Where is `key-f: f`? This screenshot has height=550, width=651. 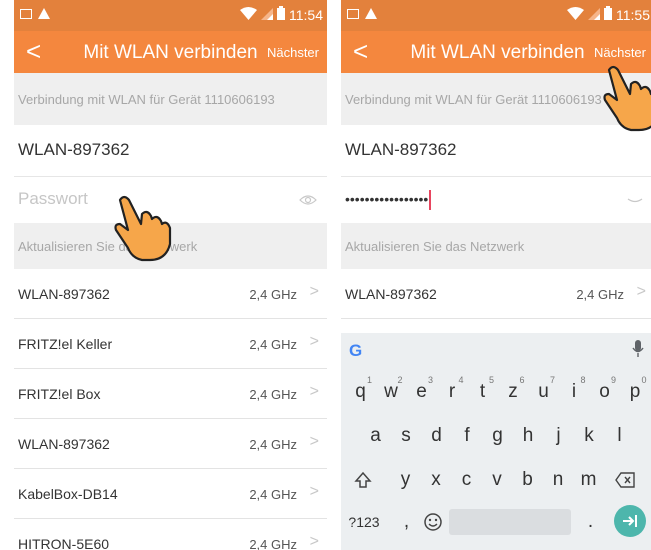
key-f: f is located at coordinates (467, 436).